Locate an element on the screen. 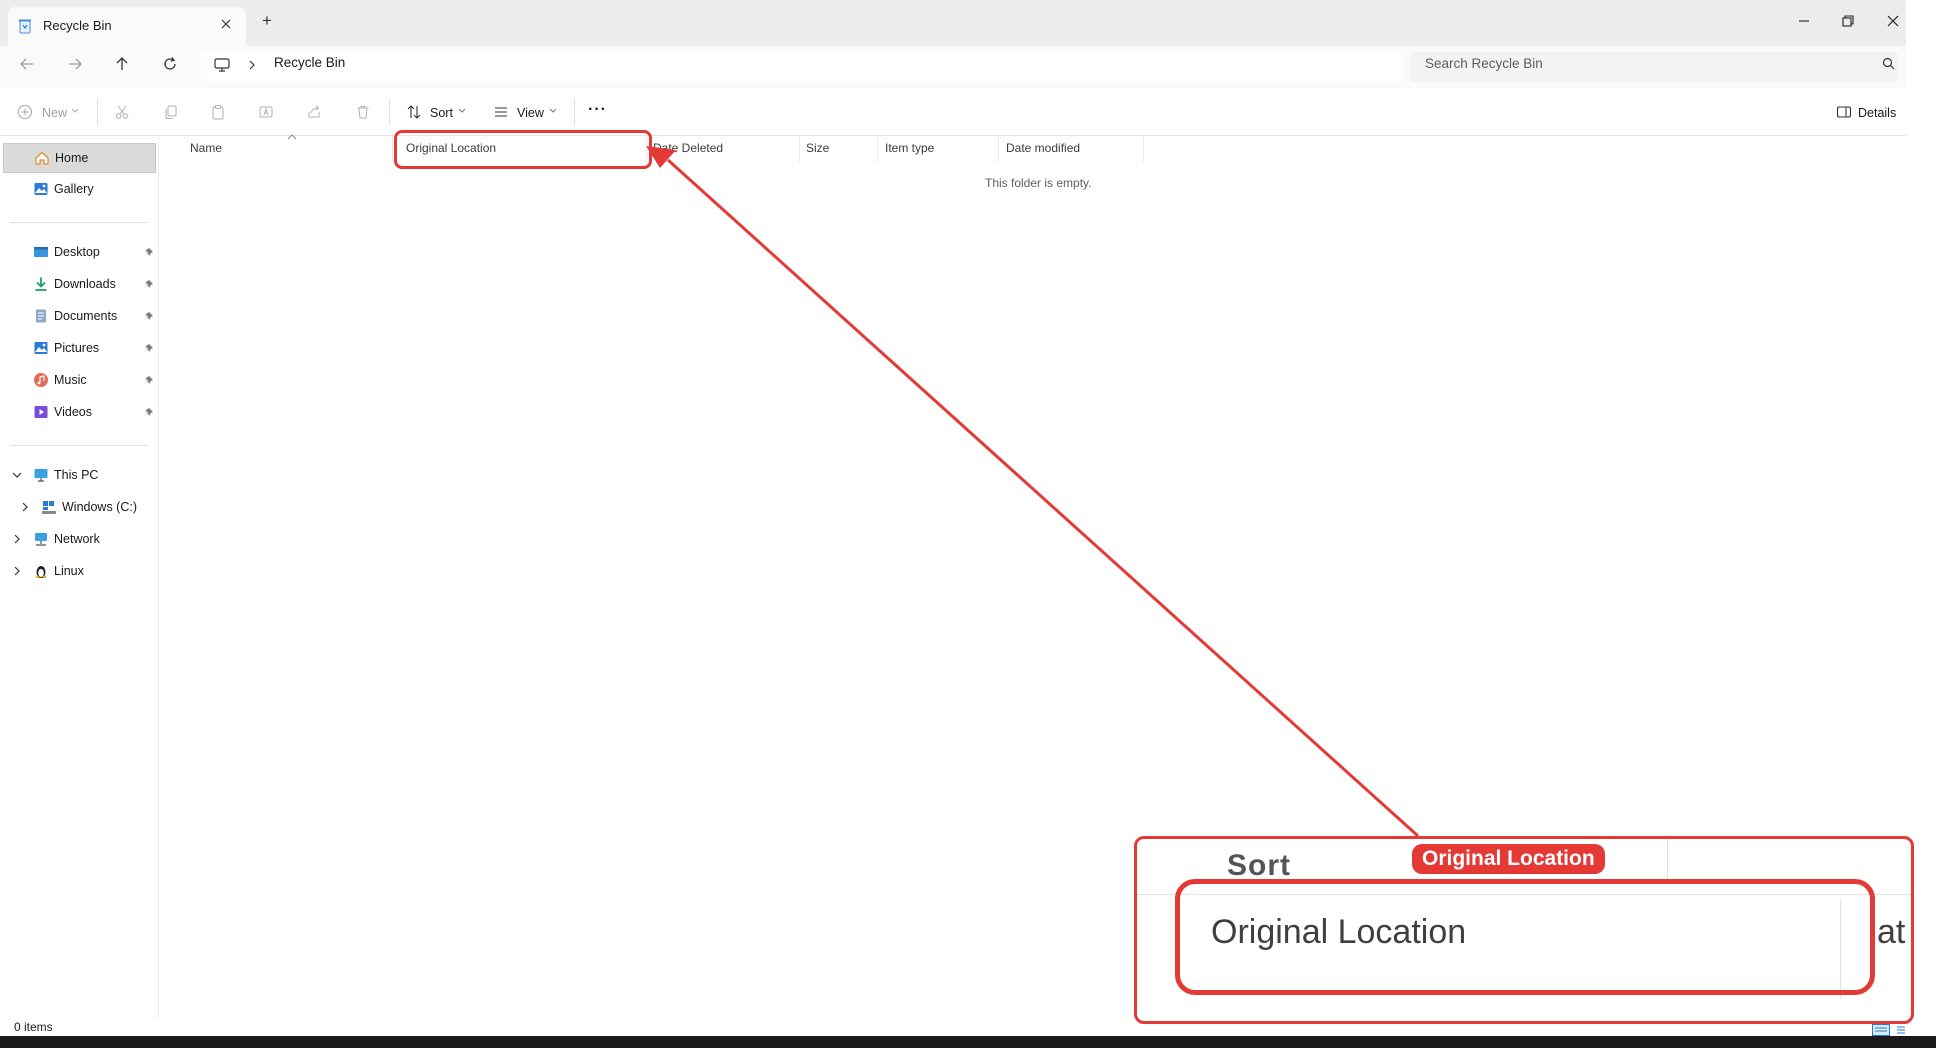  rename-icon is located at coordinates (266, 112).